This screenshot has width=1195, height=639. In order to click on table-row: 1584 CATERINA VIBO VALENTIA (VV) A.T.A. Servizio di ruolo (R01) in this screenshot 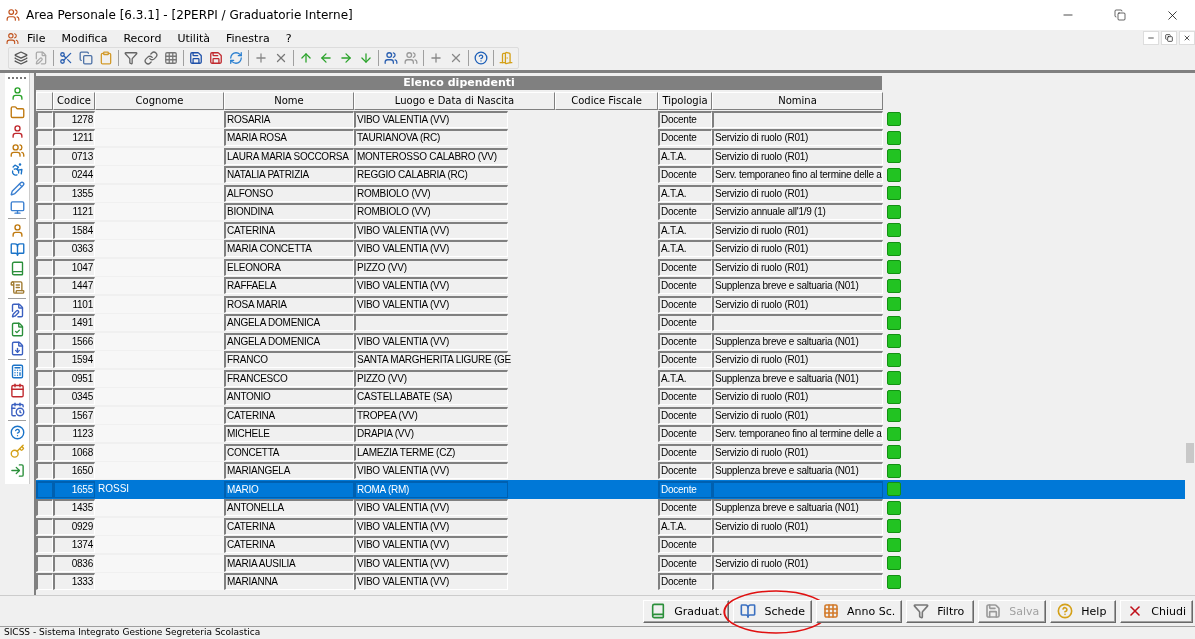, I will do `click(610, 230)`.